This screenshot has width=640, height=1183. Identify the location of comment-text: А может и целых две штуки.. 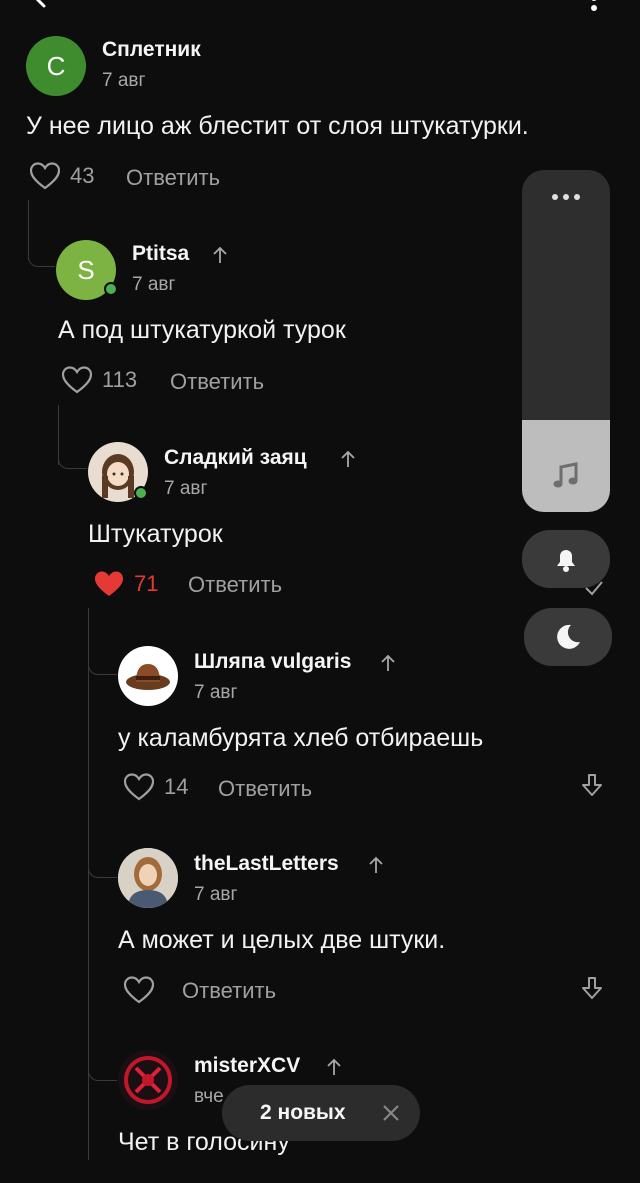
(282, 940).